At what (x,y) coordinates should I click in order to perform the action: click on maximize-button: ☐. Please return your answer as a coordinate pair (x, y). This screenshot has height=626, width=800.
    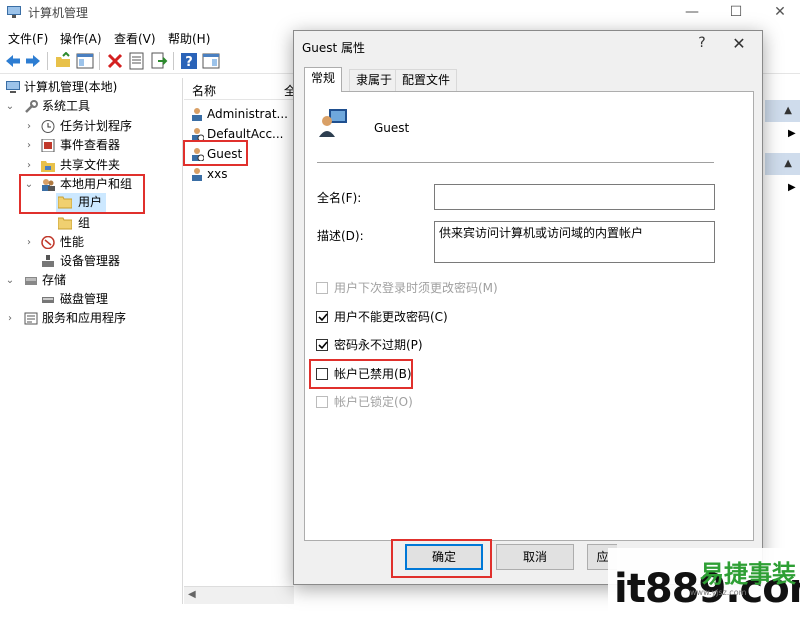
    Looking at the image, I should click on (736, 13).